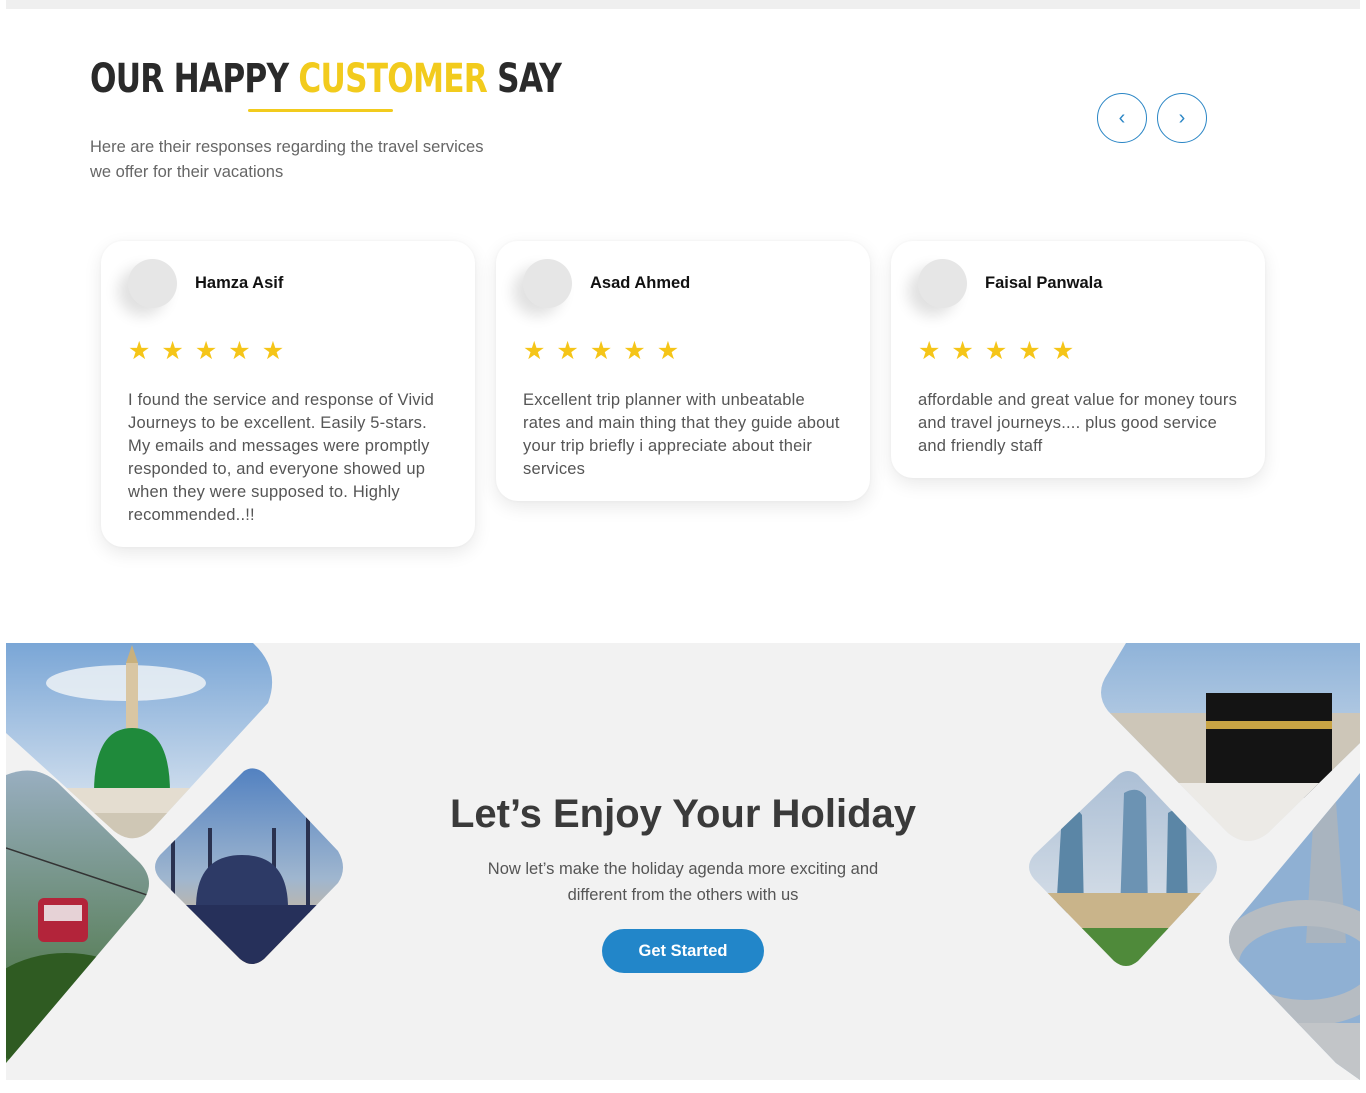  I want to click on top-strip, so click(683, 4).